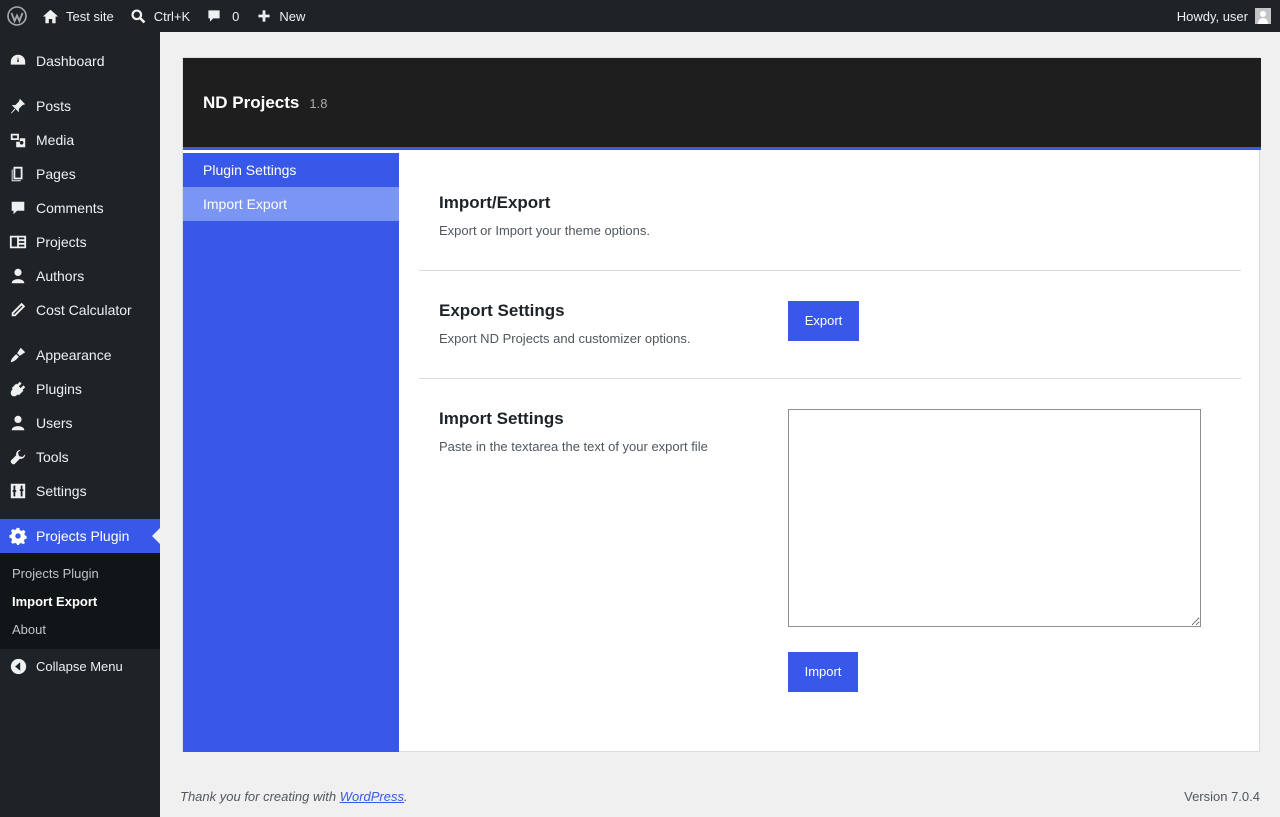  I want to click on sidebar-item-label: Users, so click(54, 423).